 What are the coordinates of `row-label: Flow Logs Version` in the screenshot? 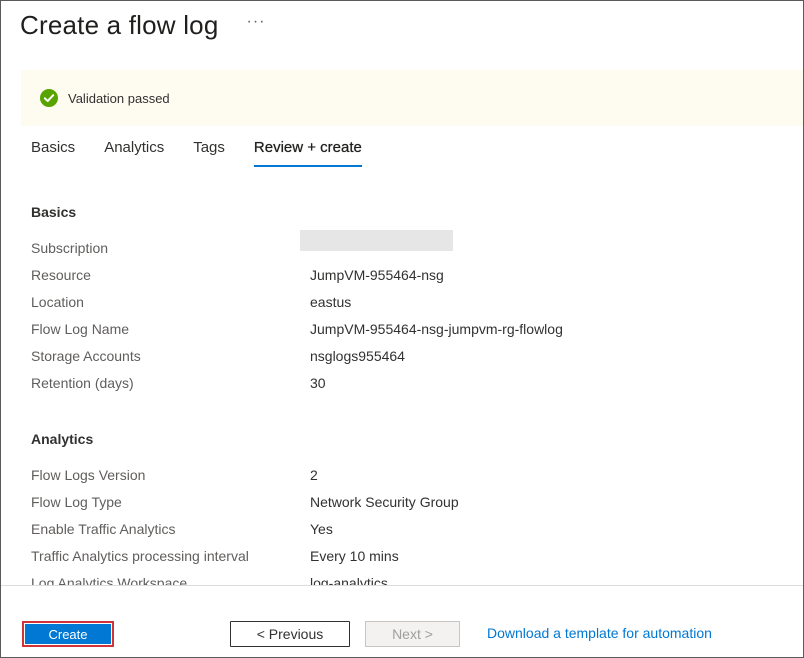 It's located at (88, 475).